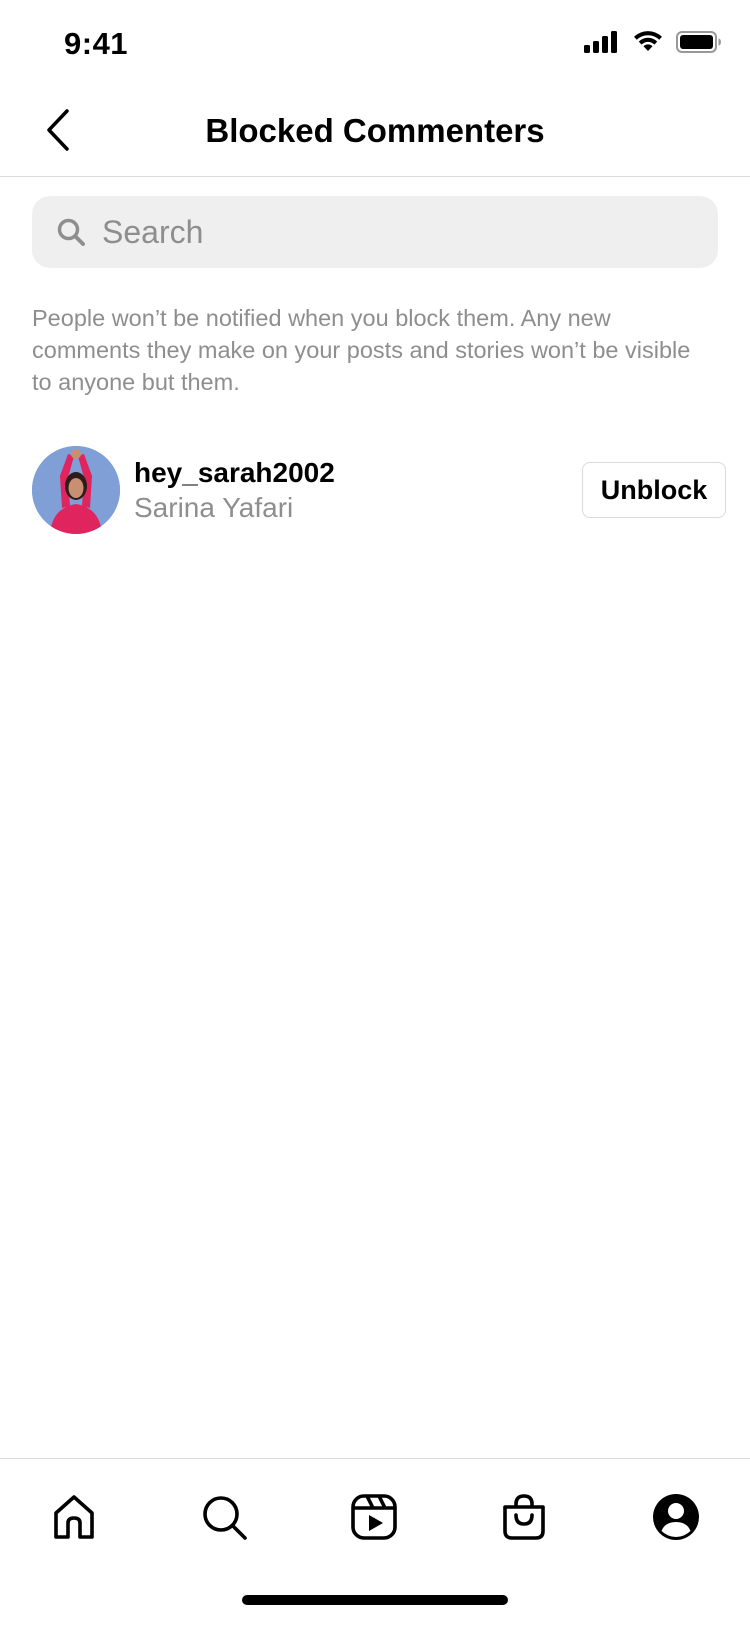 The height and width of the screenshot is (1625, 750). Describe the element at coordinates (602, 44) in the screenshot. I see `cellular-signal-icon` at that location.